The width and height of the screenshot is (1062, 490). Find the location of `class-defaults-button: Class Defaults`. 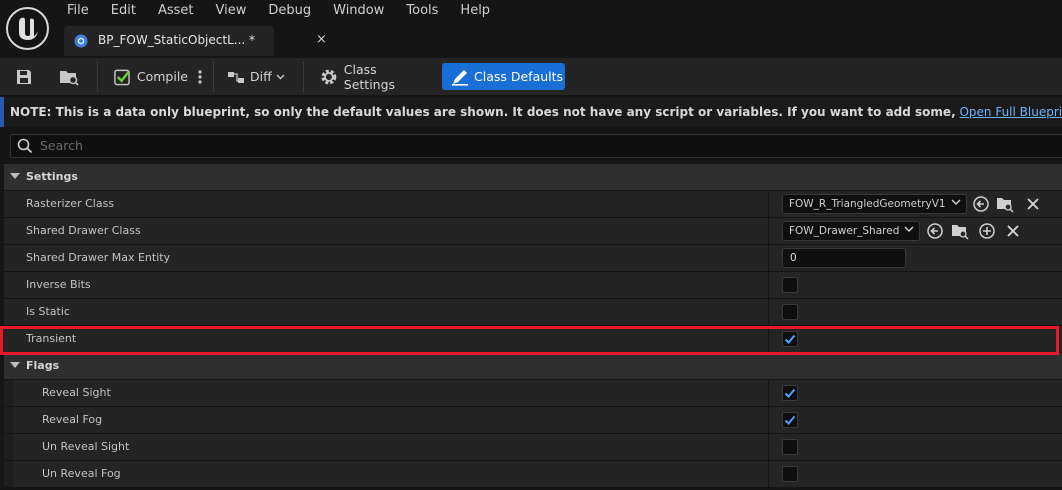

class-defaults-button: Class Defaults is located at coordinates (503, 76).